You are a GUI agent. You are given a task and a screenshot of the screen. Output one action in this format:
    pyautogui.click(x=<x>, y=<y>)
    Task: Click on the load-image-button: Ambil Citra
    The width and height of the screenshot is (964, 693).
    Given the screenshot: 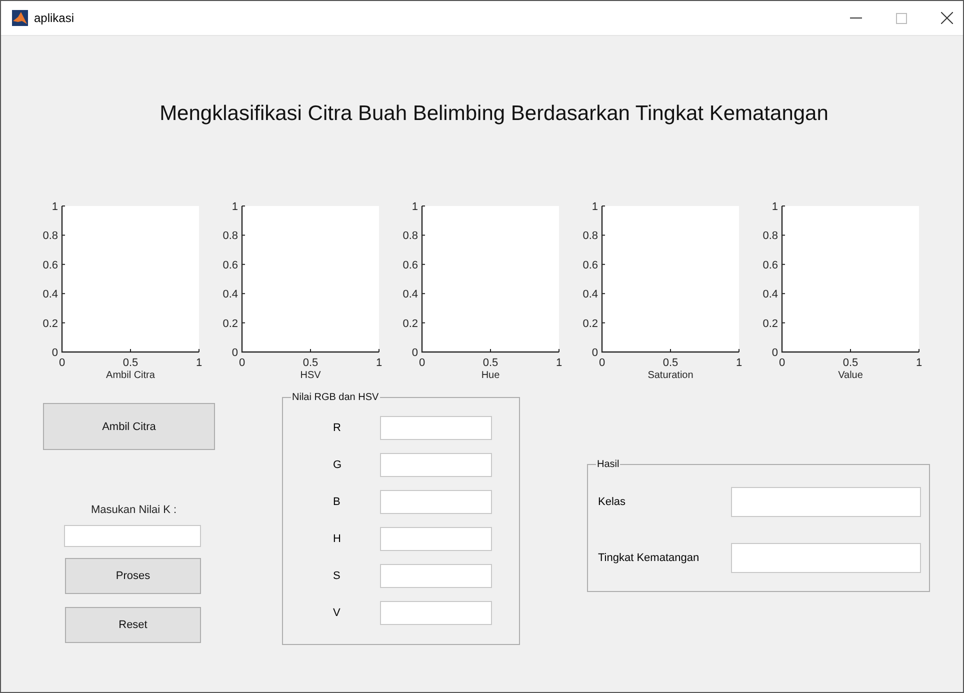 What is the action you would take?
    pyautogui.click(x=129, y=426)
    